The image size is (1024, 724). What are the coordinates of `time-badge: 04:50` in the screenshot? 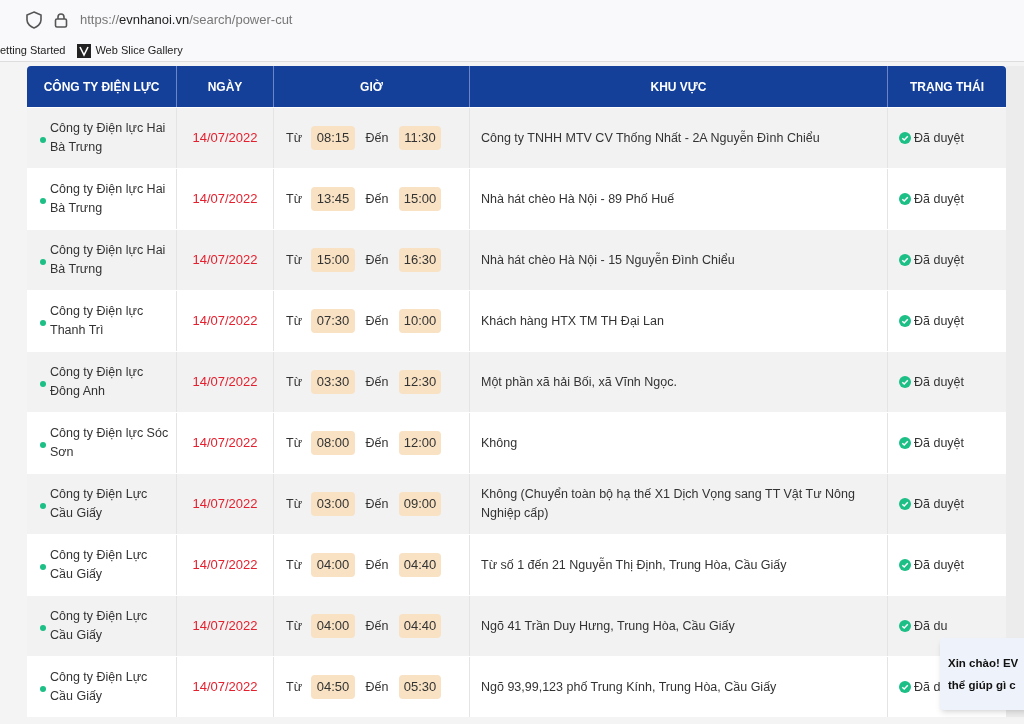 It's located at (333, 687).